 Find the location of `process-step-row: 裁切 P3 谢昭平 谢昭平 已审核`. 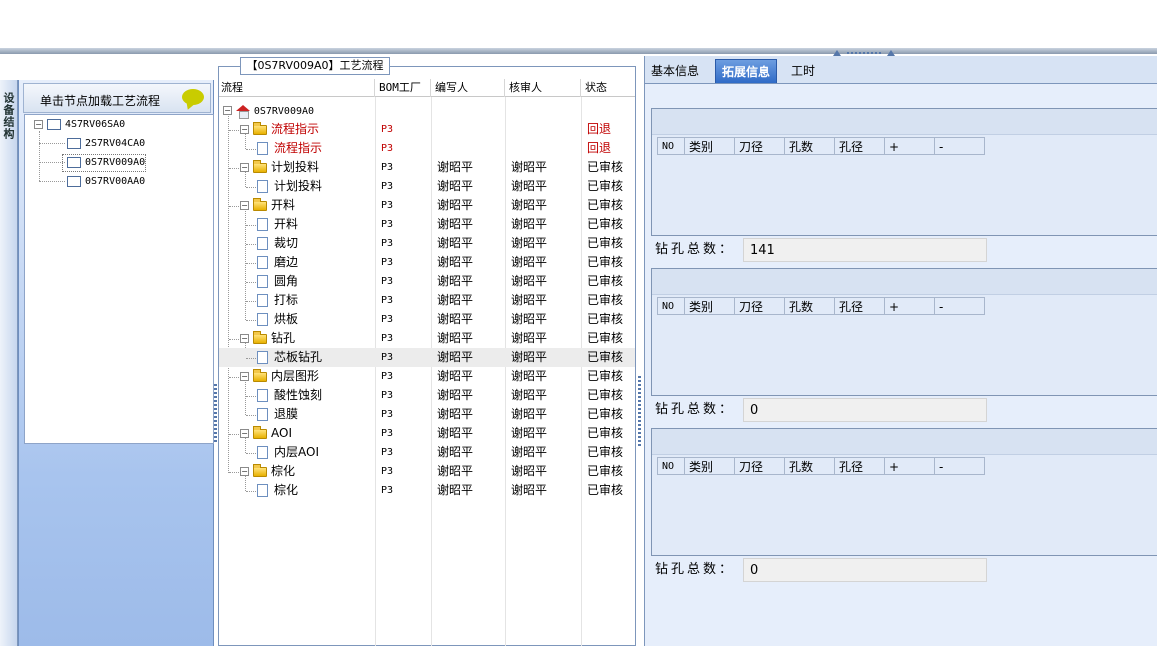

process-step-row: 裁切 P3 谢昭平 谢昭平 已审核 is located at coordinates (427, 243).